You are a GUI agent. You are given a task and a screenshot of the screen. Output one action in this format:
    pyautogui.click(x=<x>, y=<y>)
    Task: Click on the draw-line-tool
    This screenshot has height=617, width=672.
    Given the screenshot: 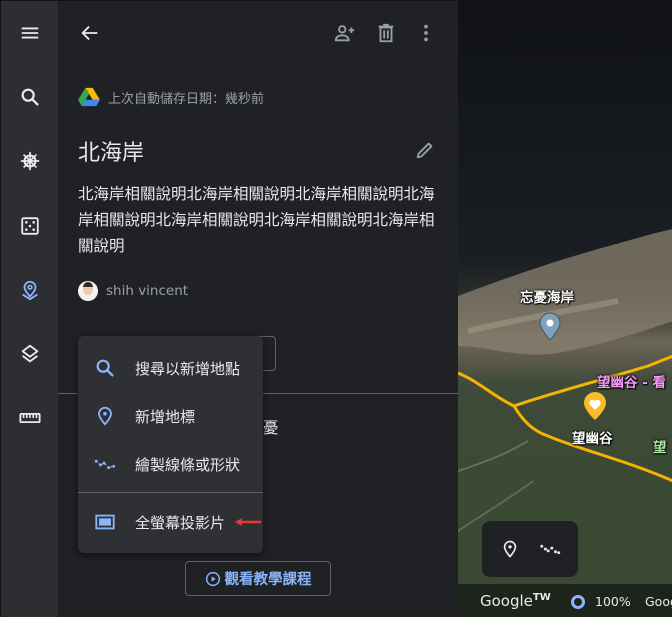 What is the action you would take?
    pyautogui.click(x=550, y=549)
    